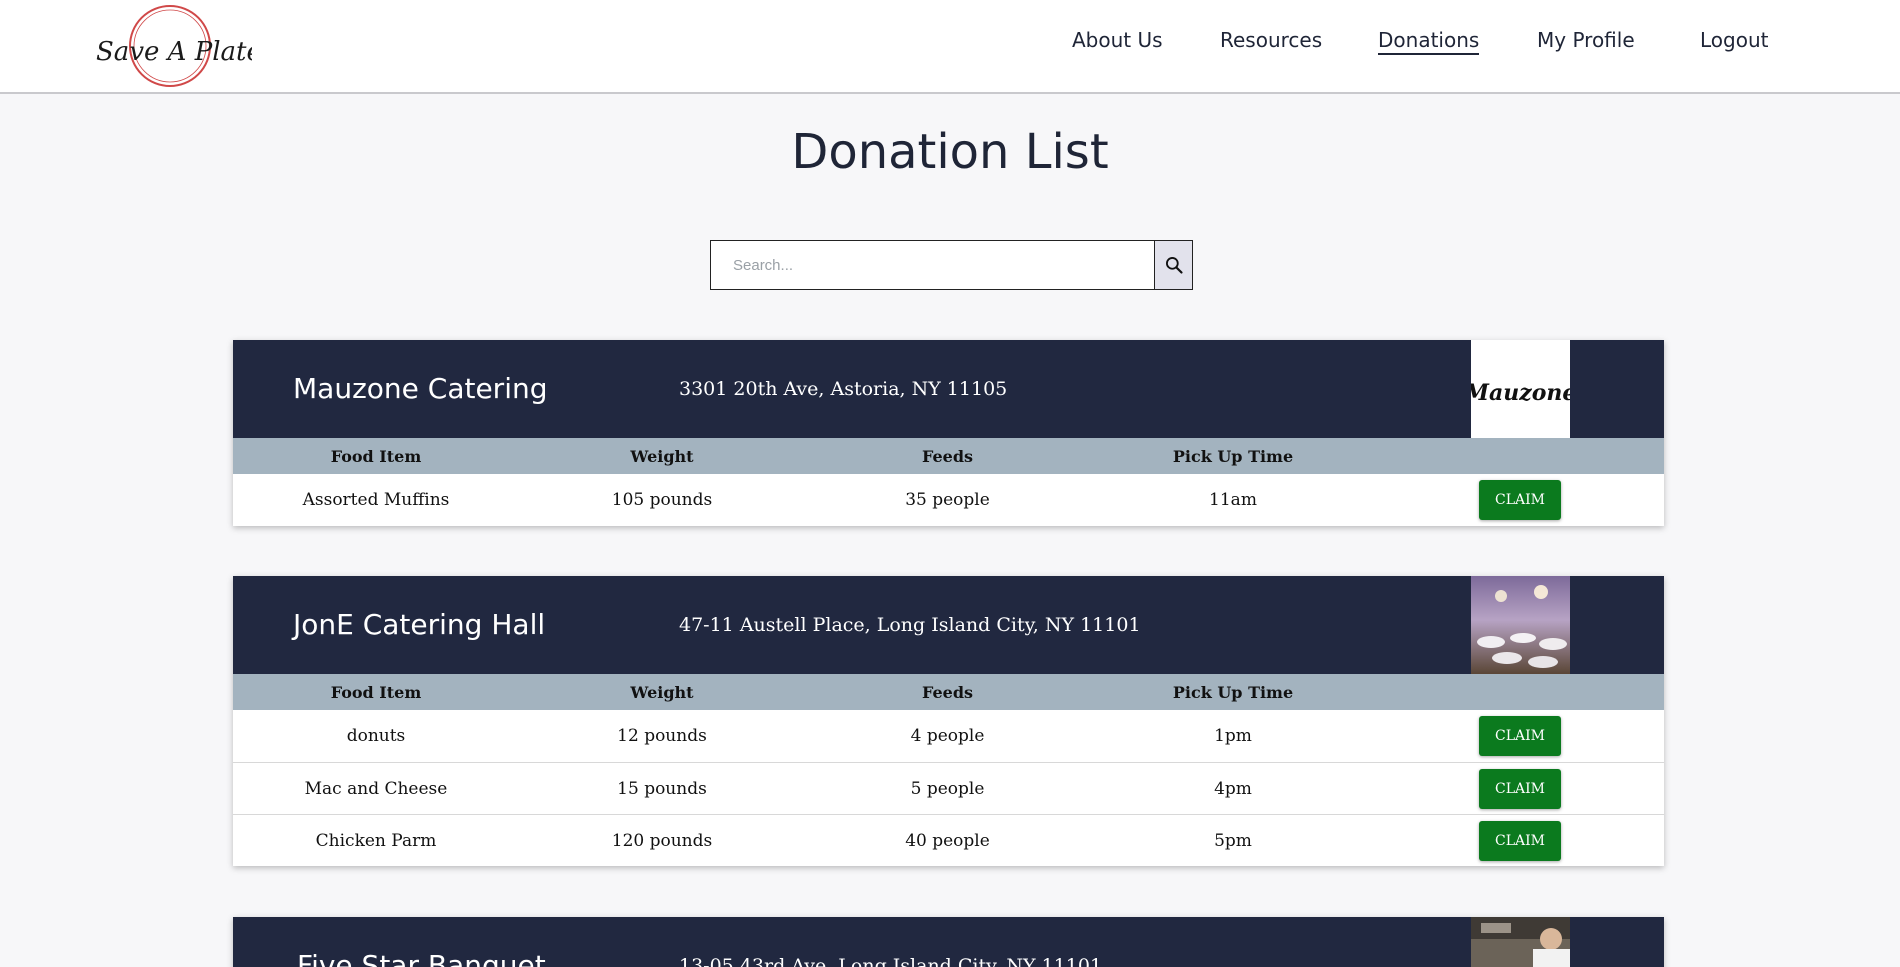 The height and width of the screenshot is (967, 1900). Describe the element at coordinates (1734, 40) in the screenshot. I see `nav-logout: Logout` at that location.